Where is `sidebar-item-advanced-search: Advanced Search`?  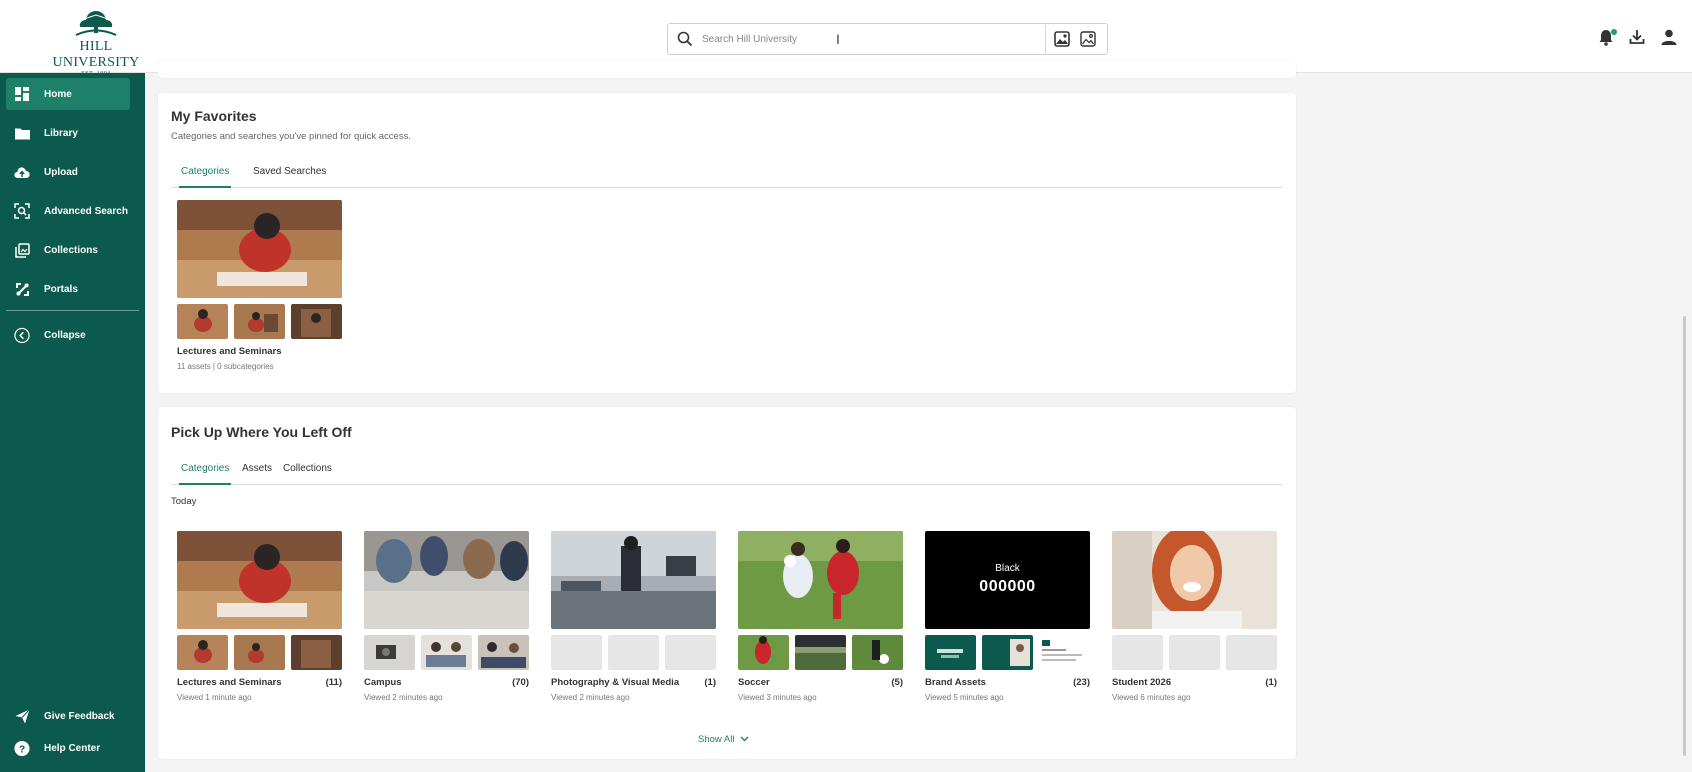 sidebar-item-advanced-search: Advanced Search is located at coordinates (68, 211).